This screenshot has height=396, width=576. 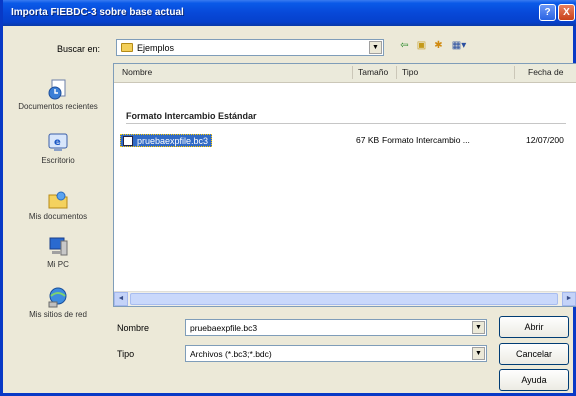 I want to click on dialog-title: Importa FIEBDC-3 sobre base actual, so click(x=97, y=12).